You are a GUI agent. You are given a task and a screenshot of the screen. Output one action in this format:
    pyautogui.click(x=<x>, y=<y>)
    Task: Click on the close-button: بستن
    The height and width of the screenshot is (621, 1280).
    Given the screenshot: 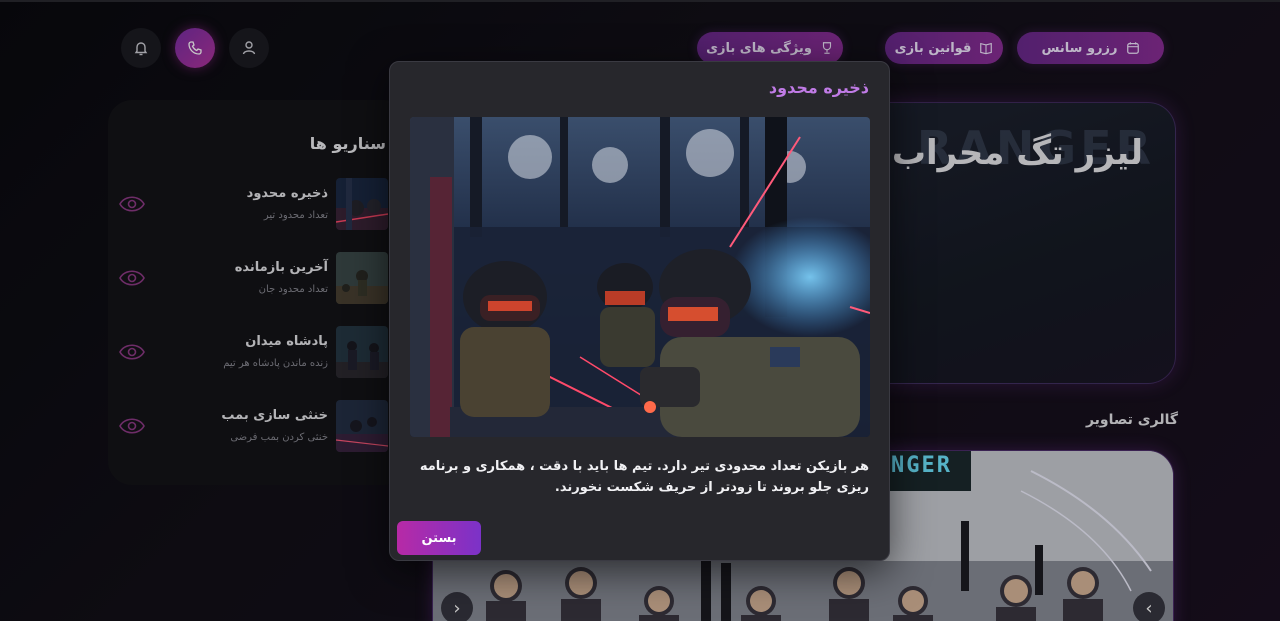 What is the action you would take?
    pyautogui.click(x=439, y=538)
    